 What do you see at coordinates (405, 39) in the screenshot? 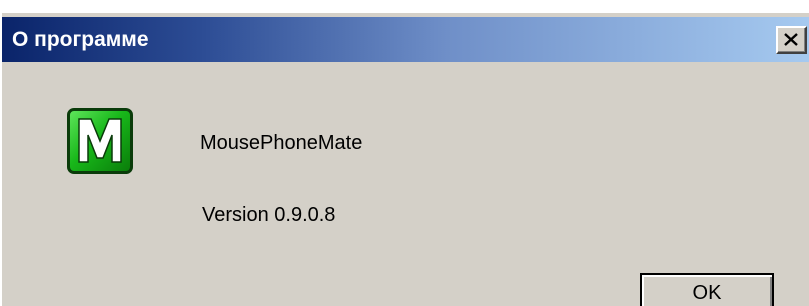
I see `title-bar: О программе` at bounding box center [405, 39].